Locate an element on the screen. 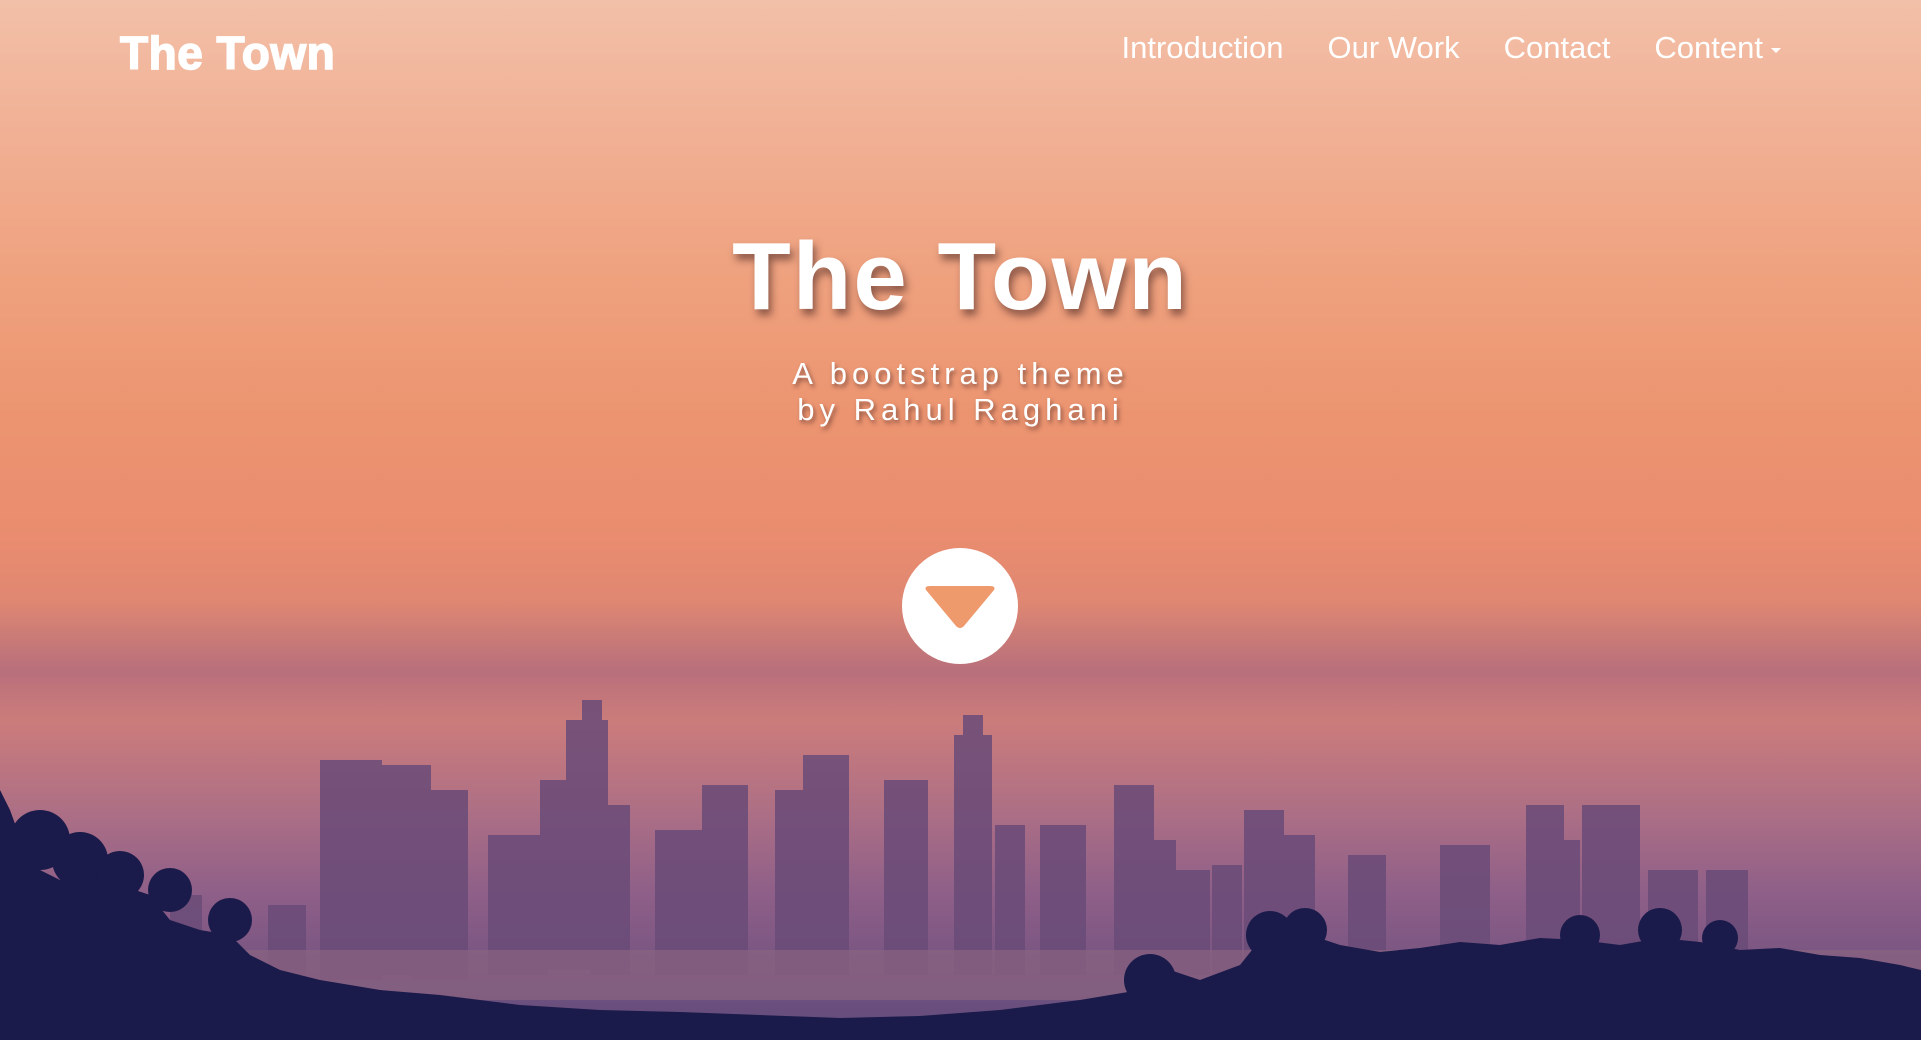 The width and height of the screenshot is (1921, 1040). nav-dropdown-content: Content is located at coordinates (1717, 48).